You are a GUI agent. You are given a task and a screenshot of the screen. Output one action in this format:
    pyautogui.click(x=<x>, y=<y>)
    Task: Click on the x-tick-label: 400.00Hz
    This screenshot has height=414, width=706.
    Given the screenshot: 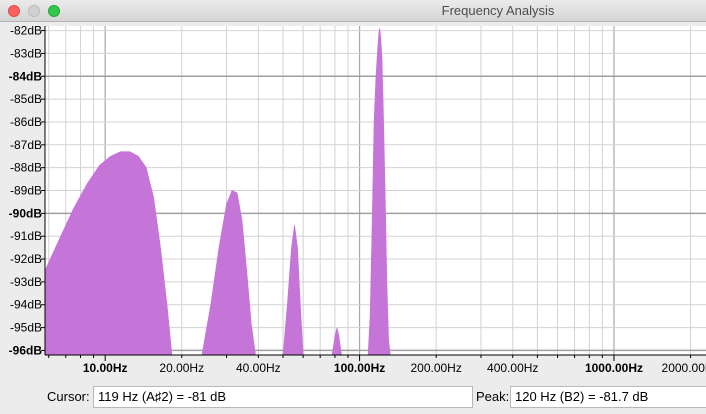 What is the action you would take?
    pyautogui.click(x=512, y=368)
    